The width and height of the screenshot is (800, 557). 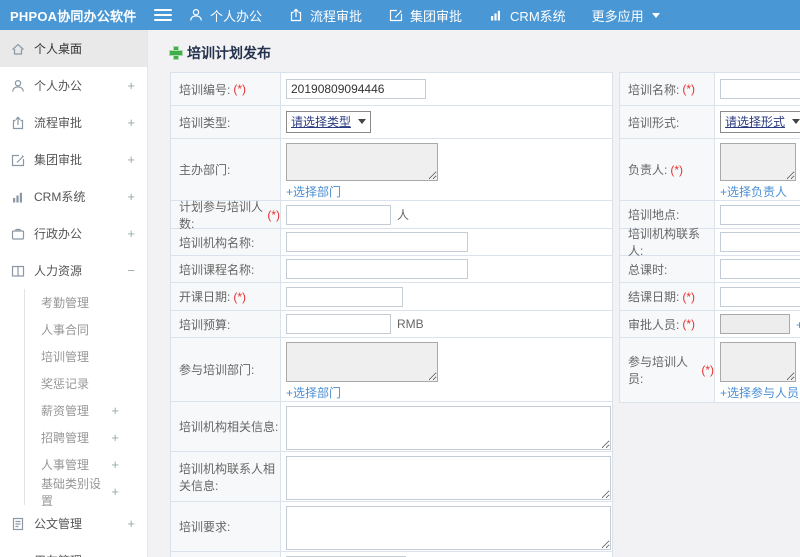 I want to click on sidebar-subitem-reward-record: 奖惩记录, so click(x=86, y=383).